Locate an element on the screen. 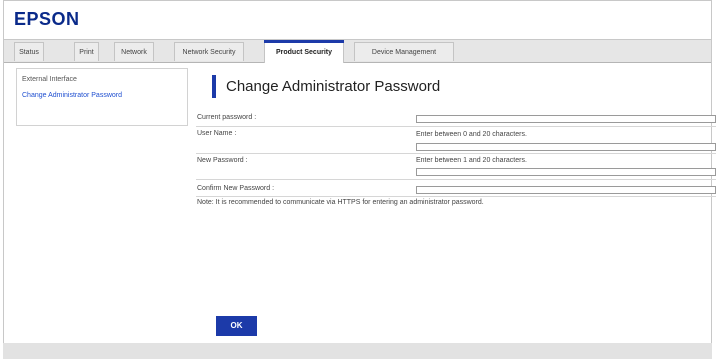 The image size is (716, 359). new-password-input is located at coordinates (566, 172).